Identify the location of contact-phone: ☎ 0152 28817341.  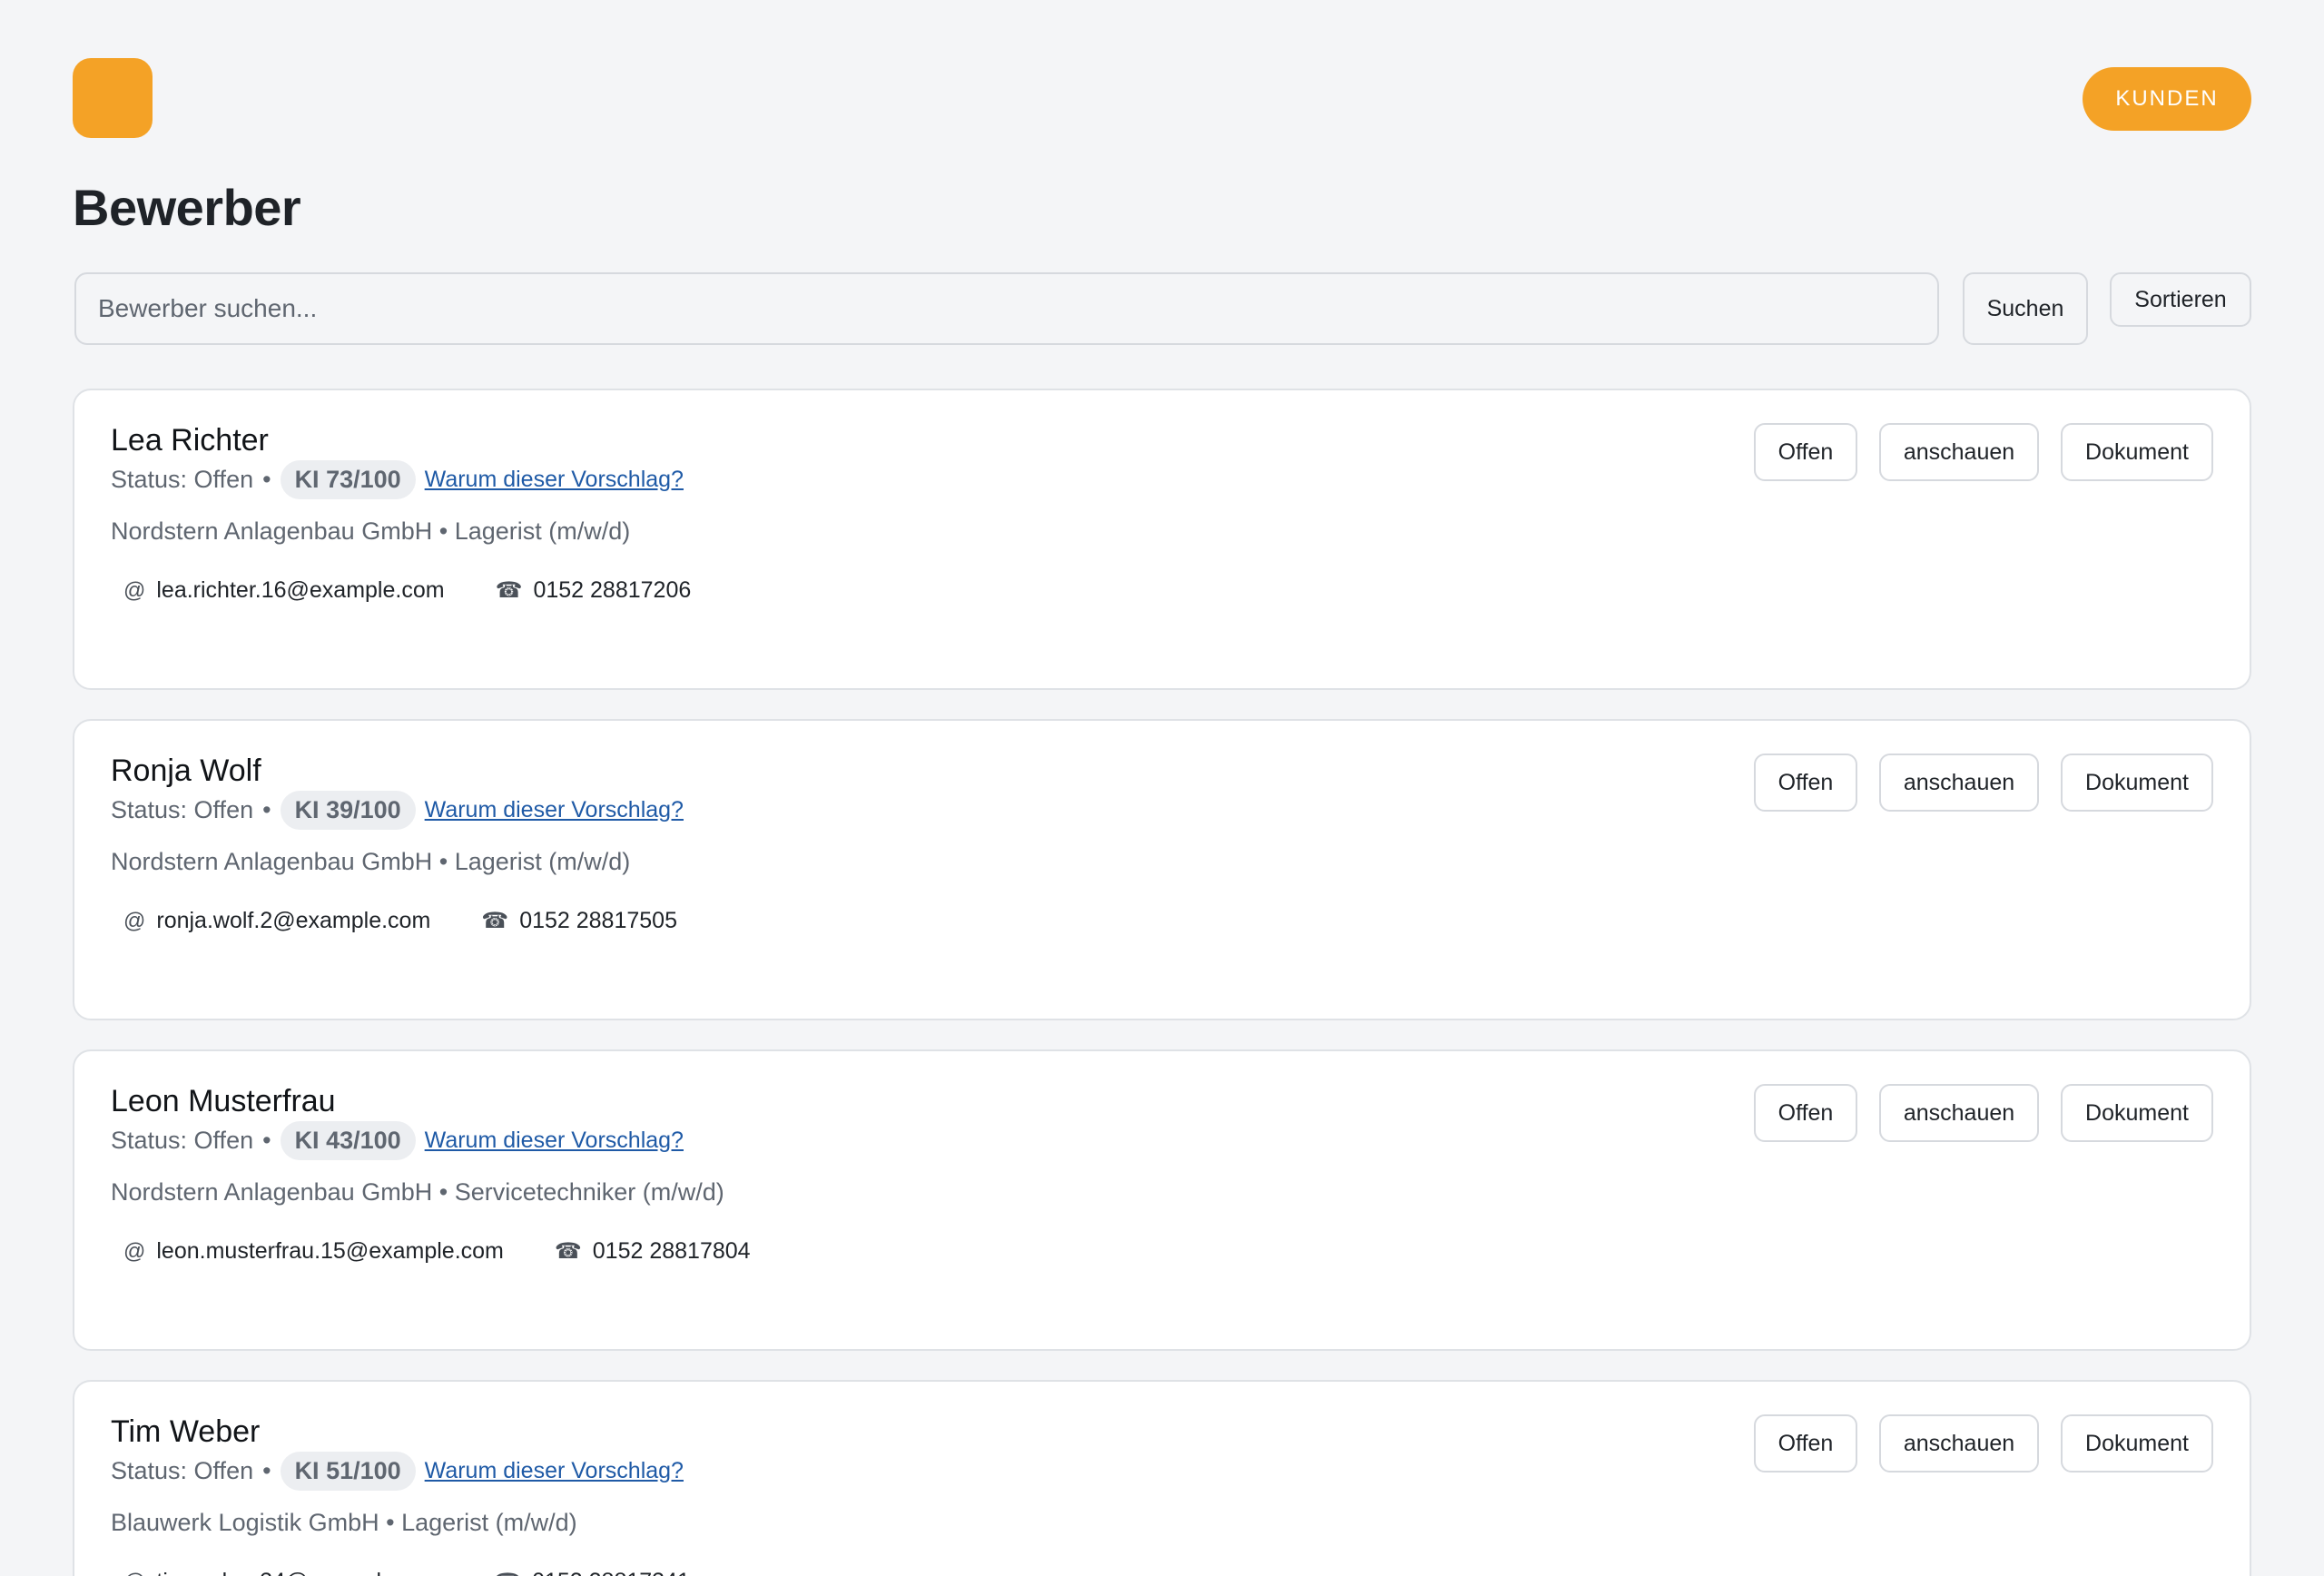
(592, 1572).